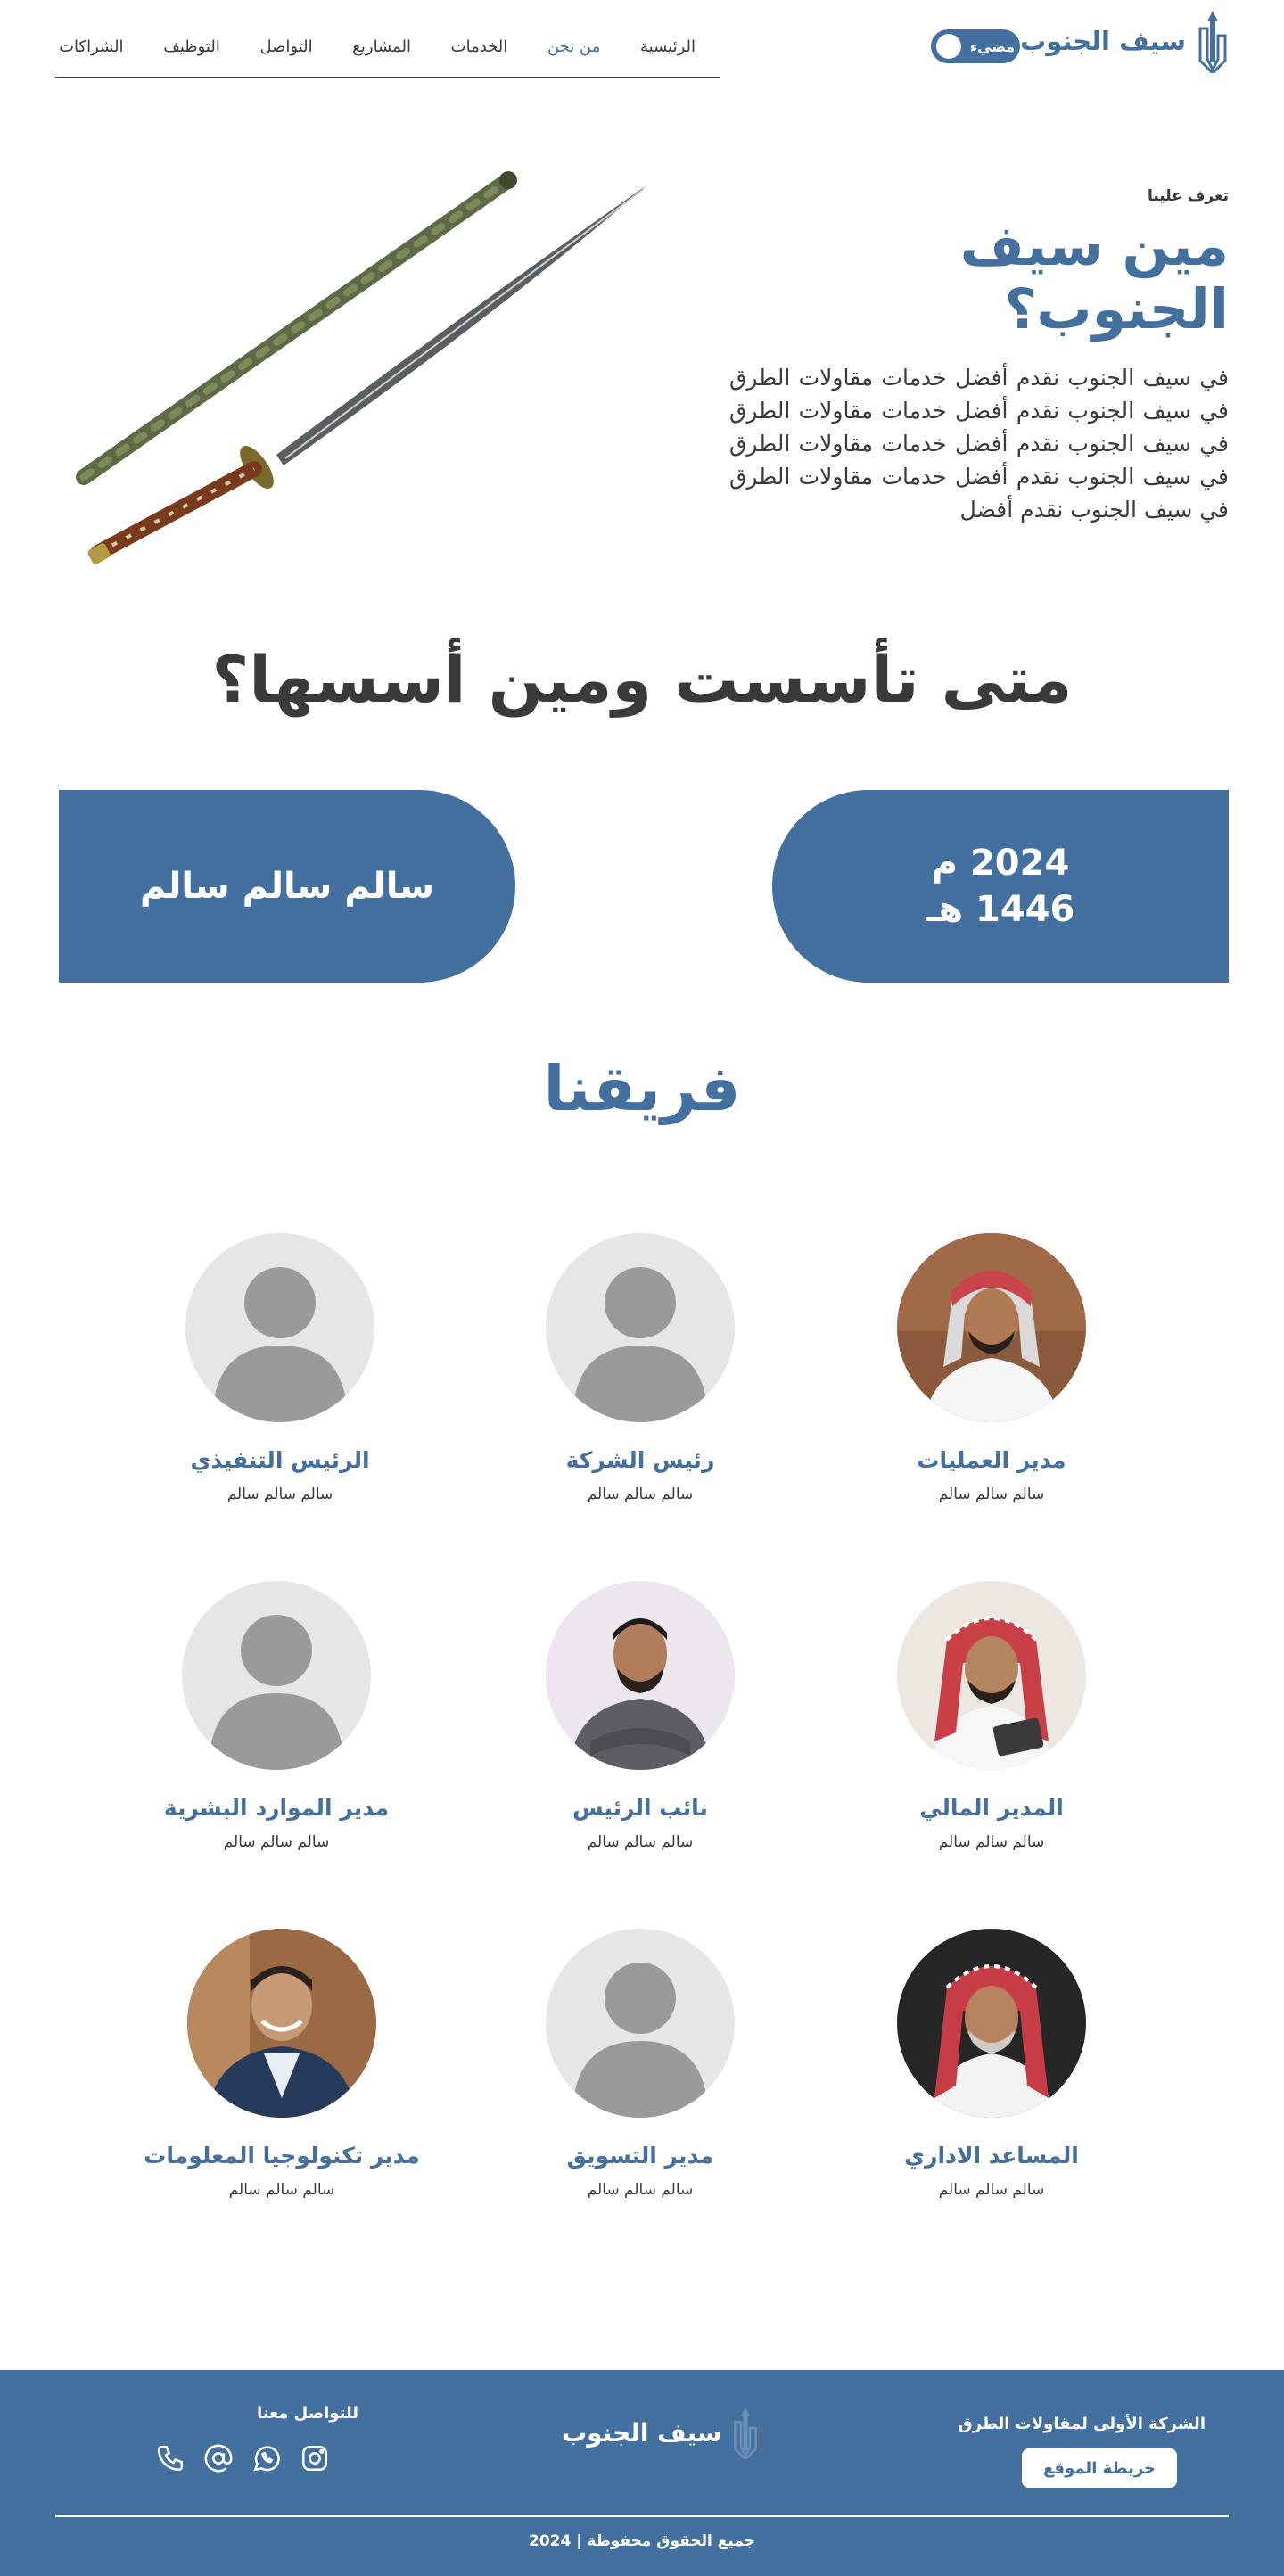 The height and width of the screenshot is (2576, 1284). Describe the element at coordinates (361, 367) in the screenshot. I see `katana-swords-image` at that location.